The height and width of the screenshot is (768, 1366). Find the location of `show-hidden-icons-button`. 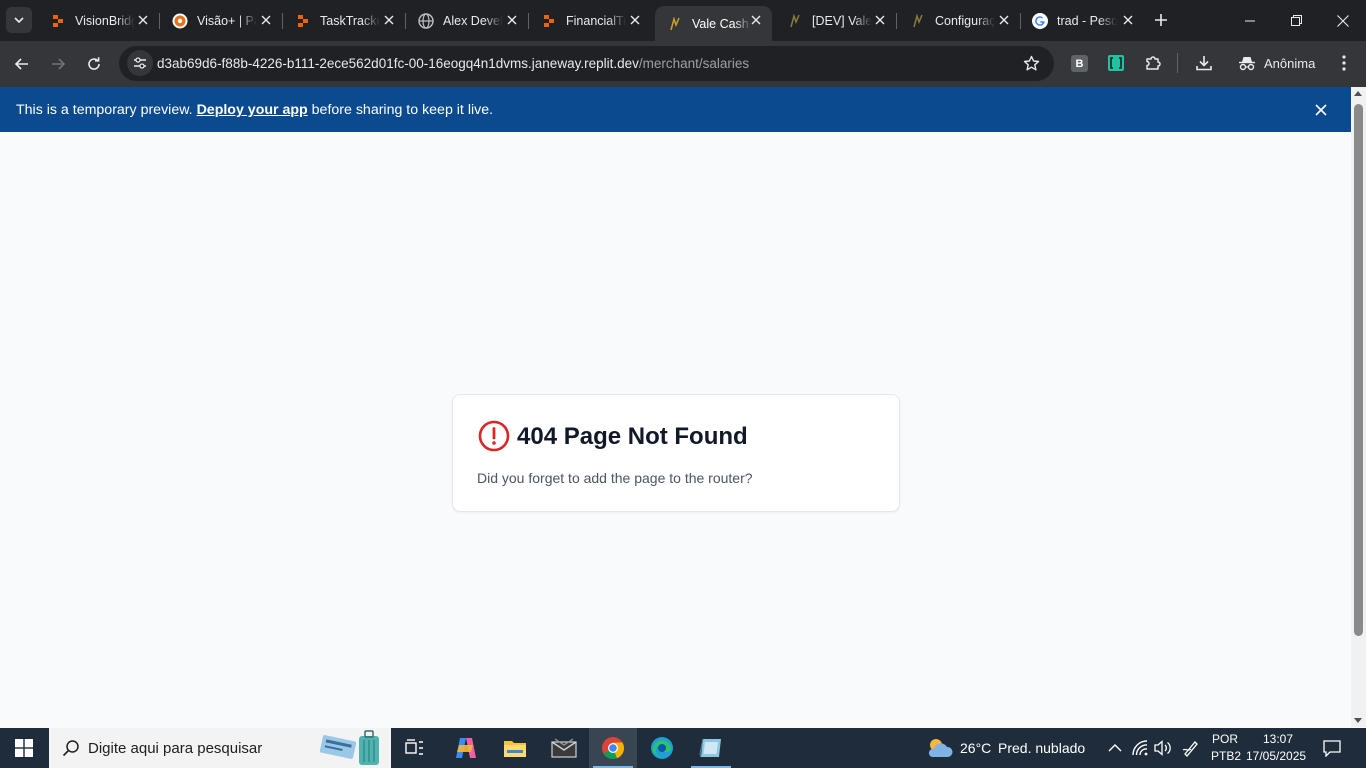

show-hidden-icons-button is located at coordinates (1115, 748).